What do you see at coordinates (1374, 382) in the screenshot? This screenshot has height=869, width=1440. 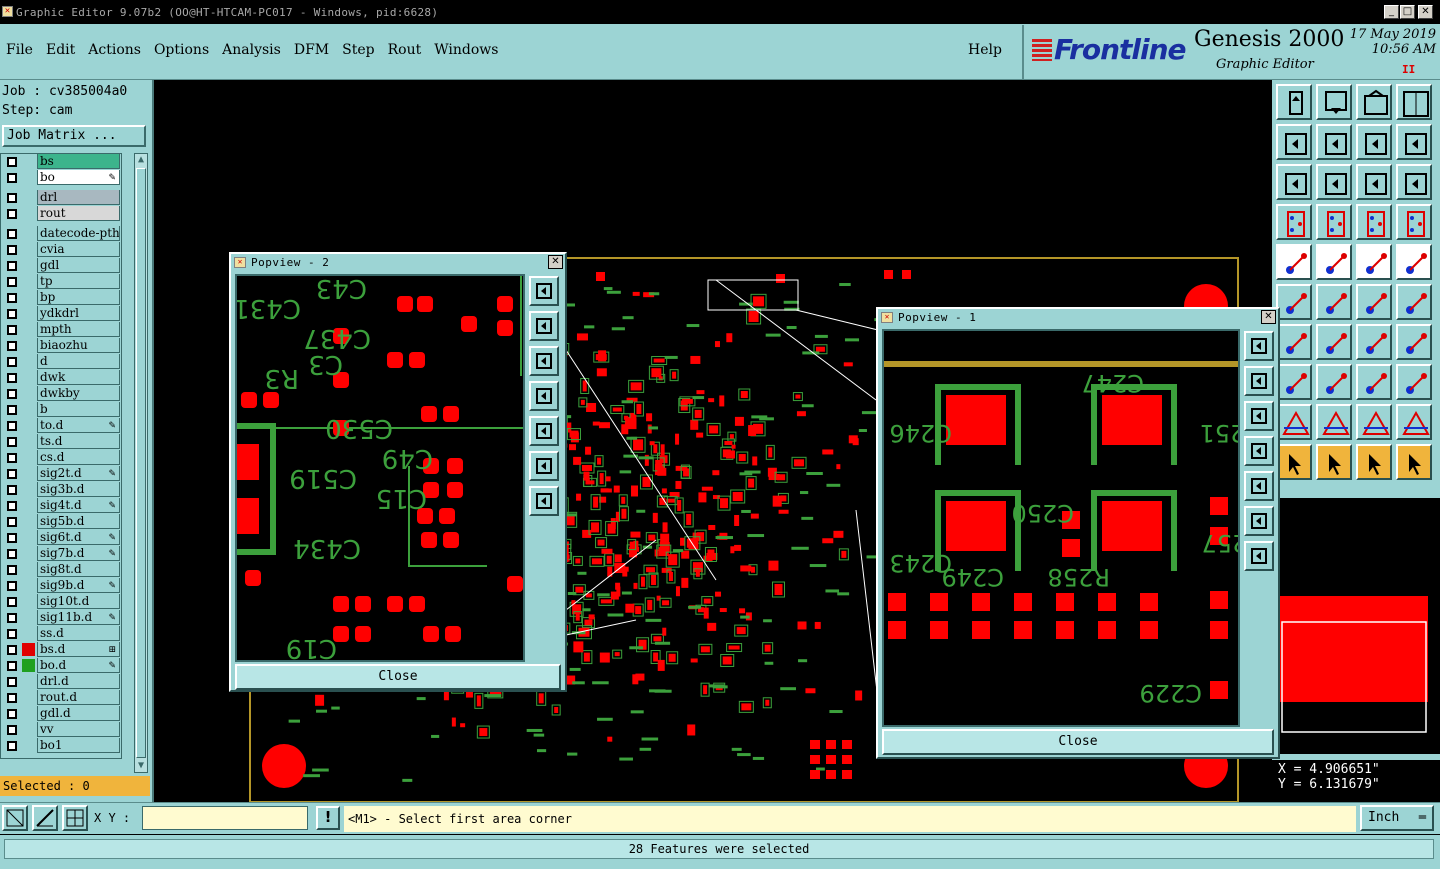 I see `resize-icon` at bounding box center [1374, 382].